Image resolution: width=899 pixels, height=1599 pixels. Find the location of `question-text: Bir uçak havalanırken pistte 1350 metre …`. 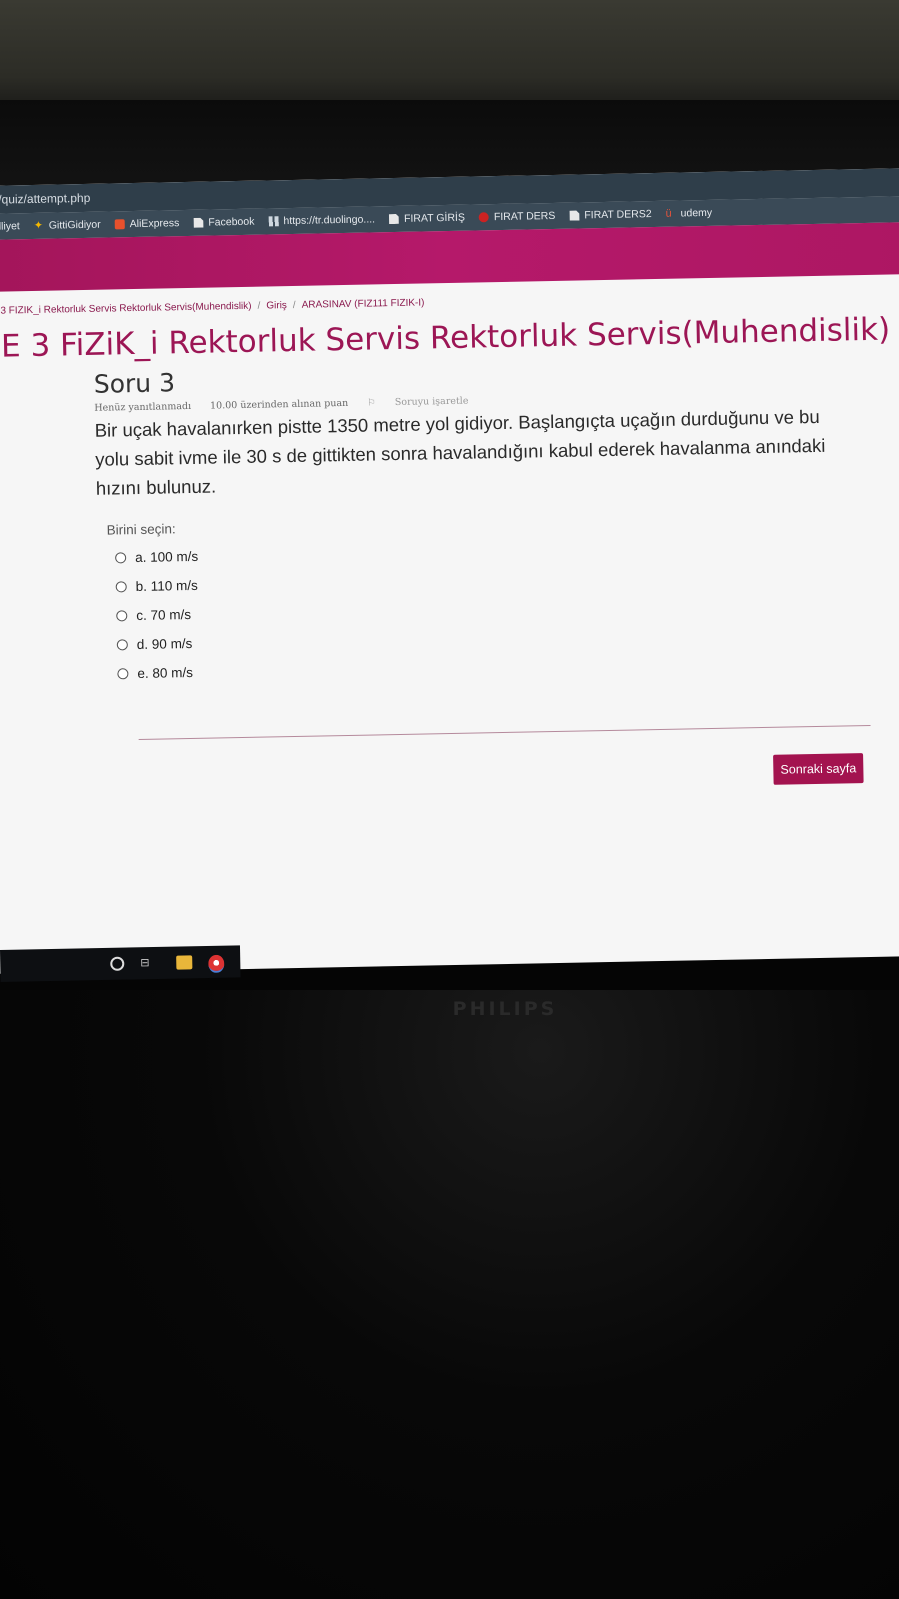

question-text: Bir uçak havalanırken pistte 1350 metre … is located at coordinates (460, 452).